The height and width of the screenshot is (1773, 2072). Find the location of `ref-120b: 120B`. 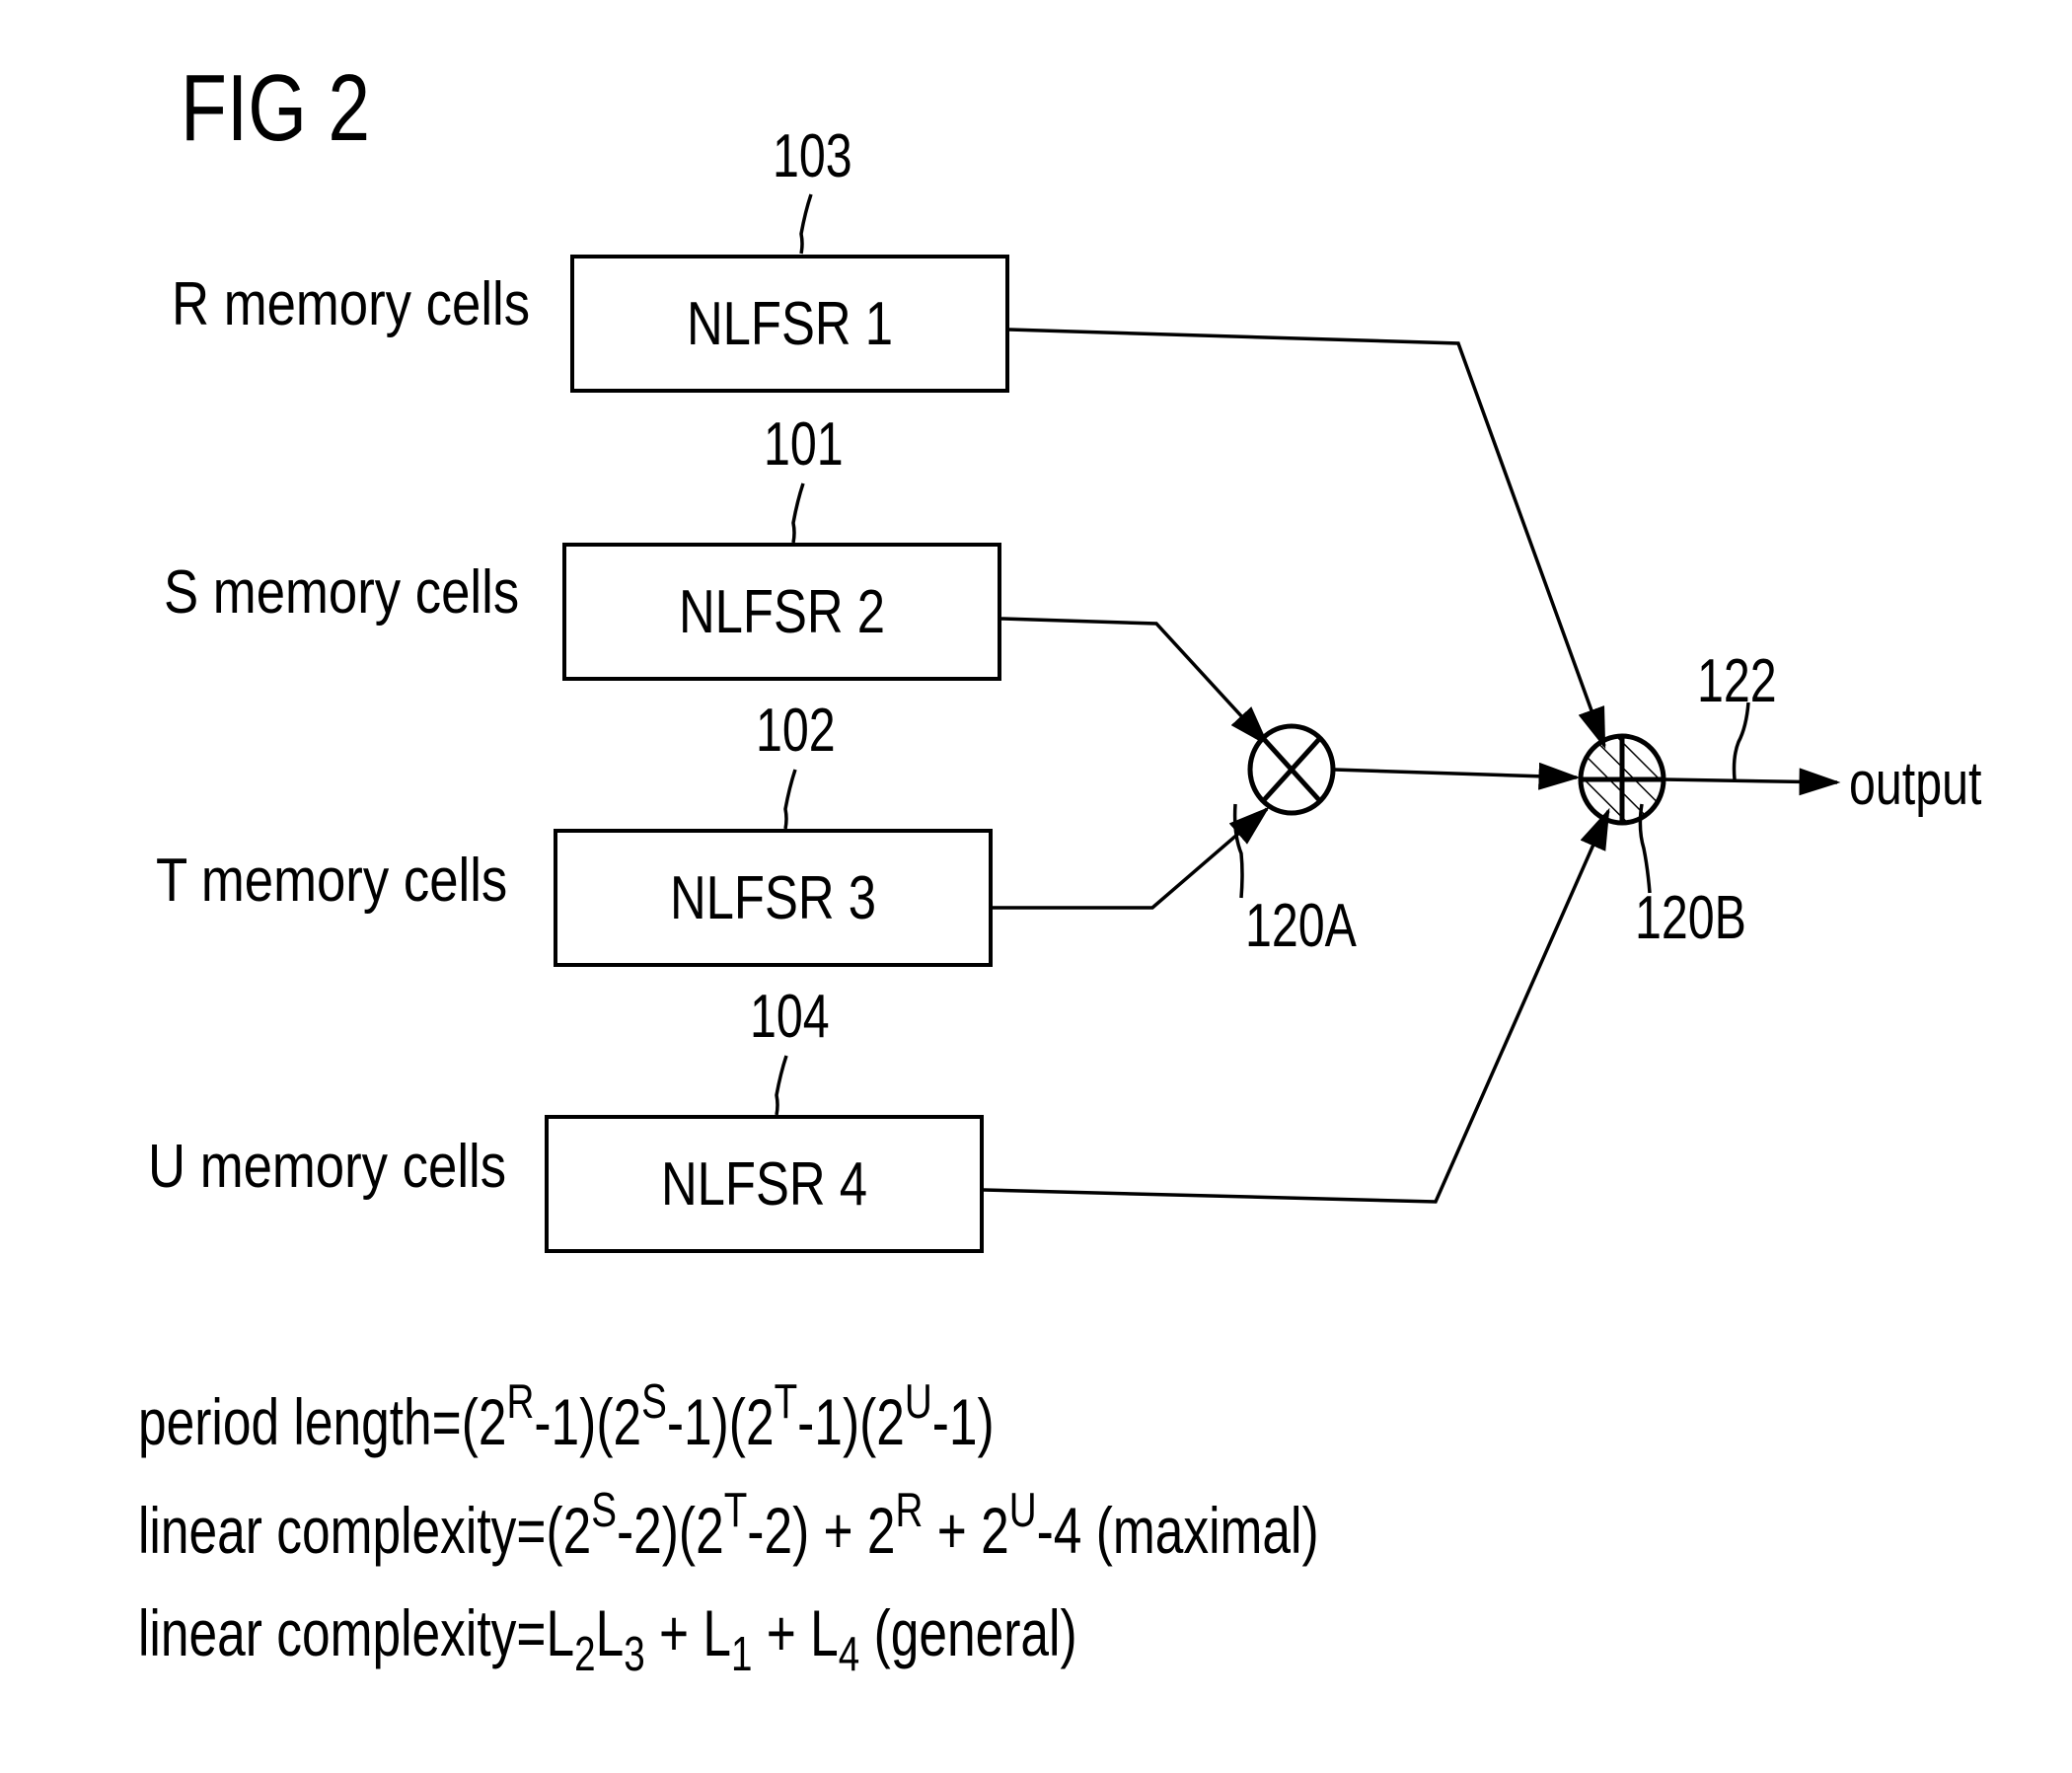

ref-120b: 120B is located at coordinates (1691, 918).